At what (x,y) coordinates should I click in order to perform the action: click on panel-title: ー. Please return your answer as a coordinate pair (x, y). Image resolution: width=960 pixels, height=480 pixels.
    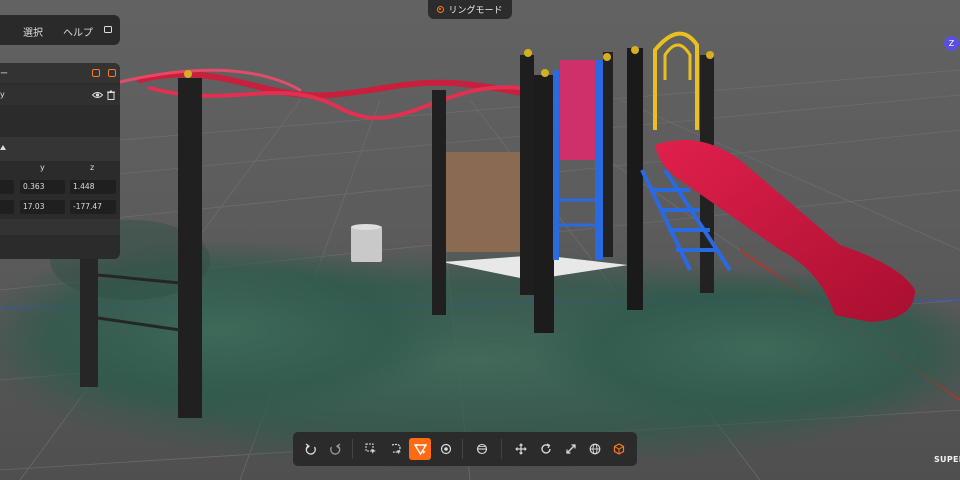
    Looking at the image, I should click on (4, 73).